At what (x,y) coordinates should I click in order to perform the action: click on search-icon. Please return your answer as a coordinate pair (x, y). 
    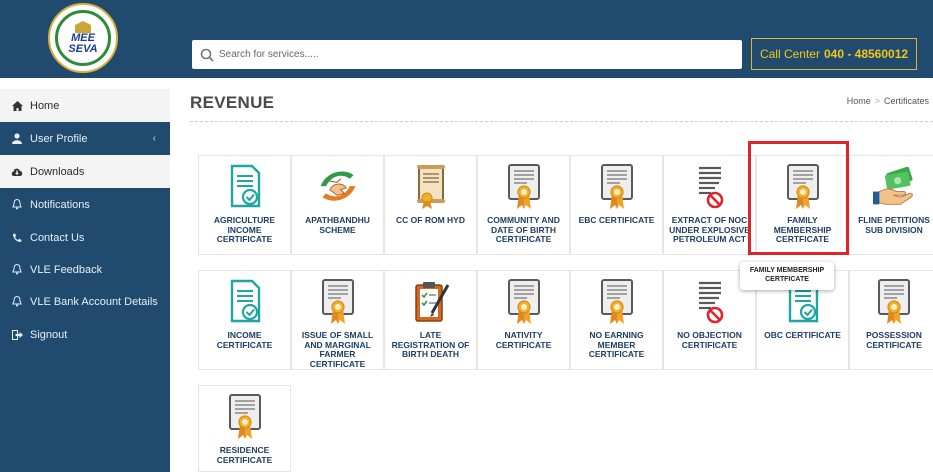
    Looking at the image, I should click on (207, 55).